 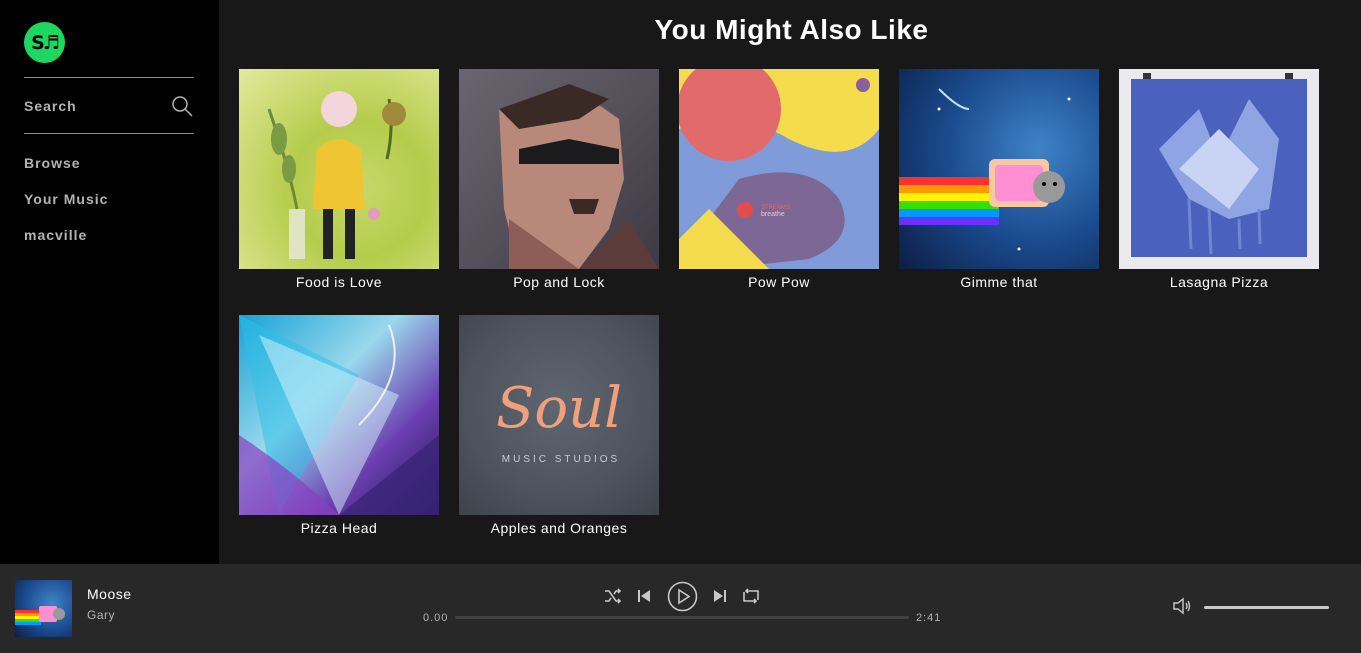 What do you see at coordinates (55, 235) in the screenshot?
I see `sidebar-item-user: macville` at bounding box center [55, 235].